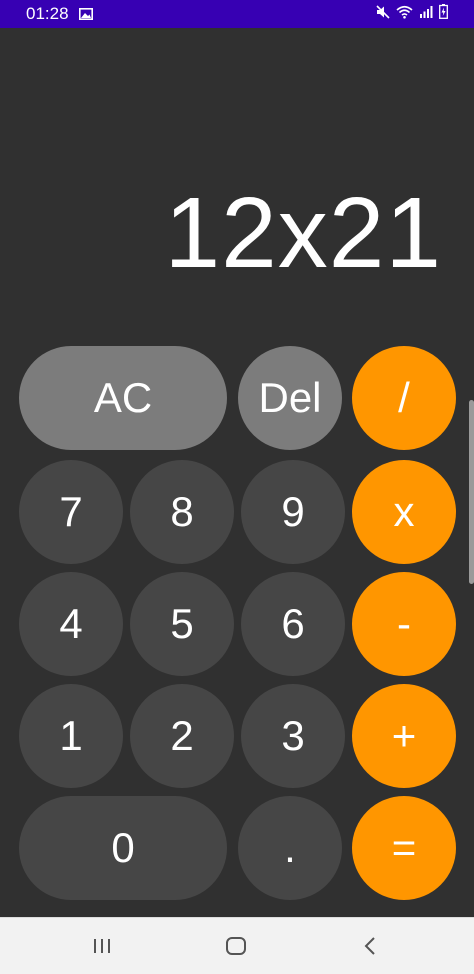  Describe the element at coordinates (182, 624) in the screenshot. I see `digit-5-button: 5` at that location.